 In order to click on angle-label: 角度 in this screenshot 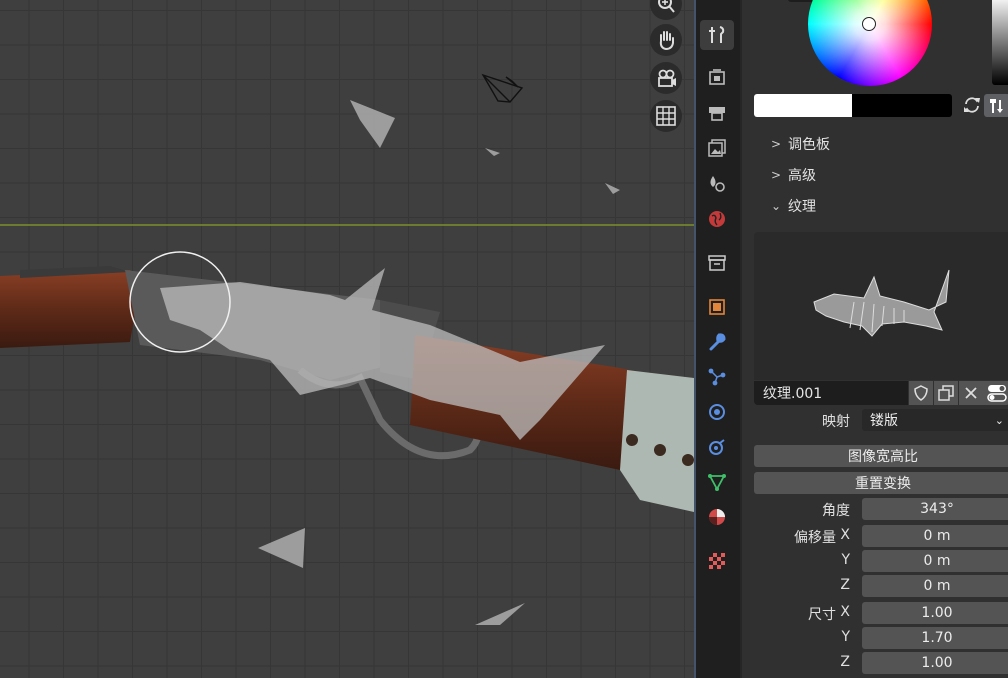, I will do `click(836, 511)`.